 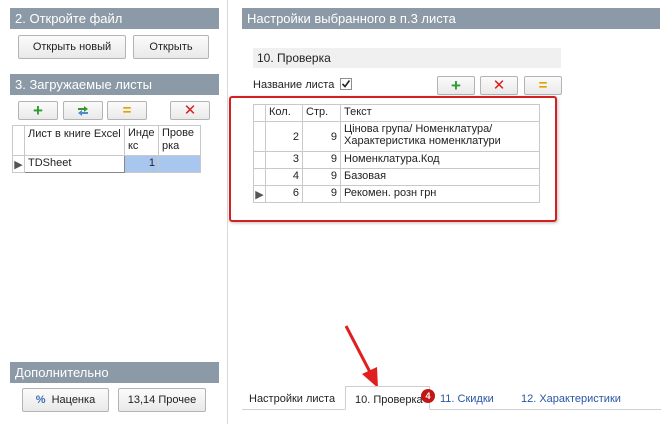 What do you see at coordinates (440, 177) in the screenshot?
I see `text-cell: Базовая` at bounding box center [440, 177].